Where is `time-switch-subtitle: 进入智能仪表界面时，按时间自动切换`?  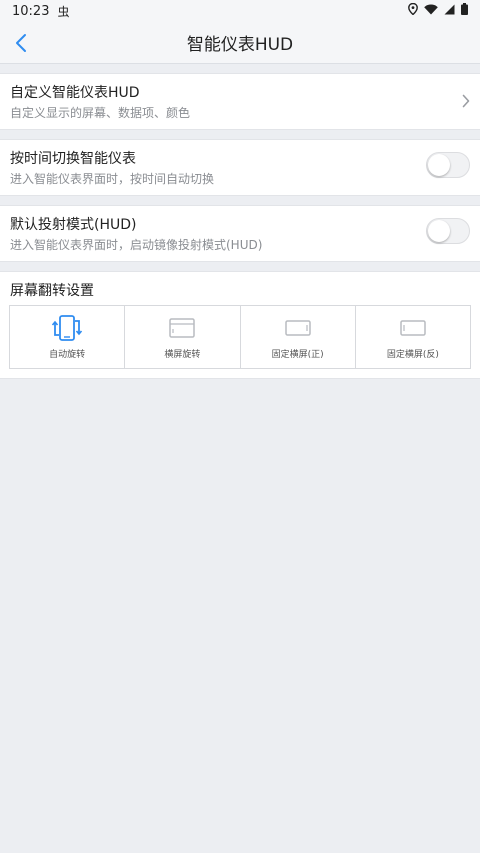 time-switch-subtitle: 进入智能仪表界面时，按时间自动切换 is located at coordinates (112, 179).